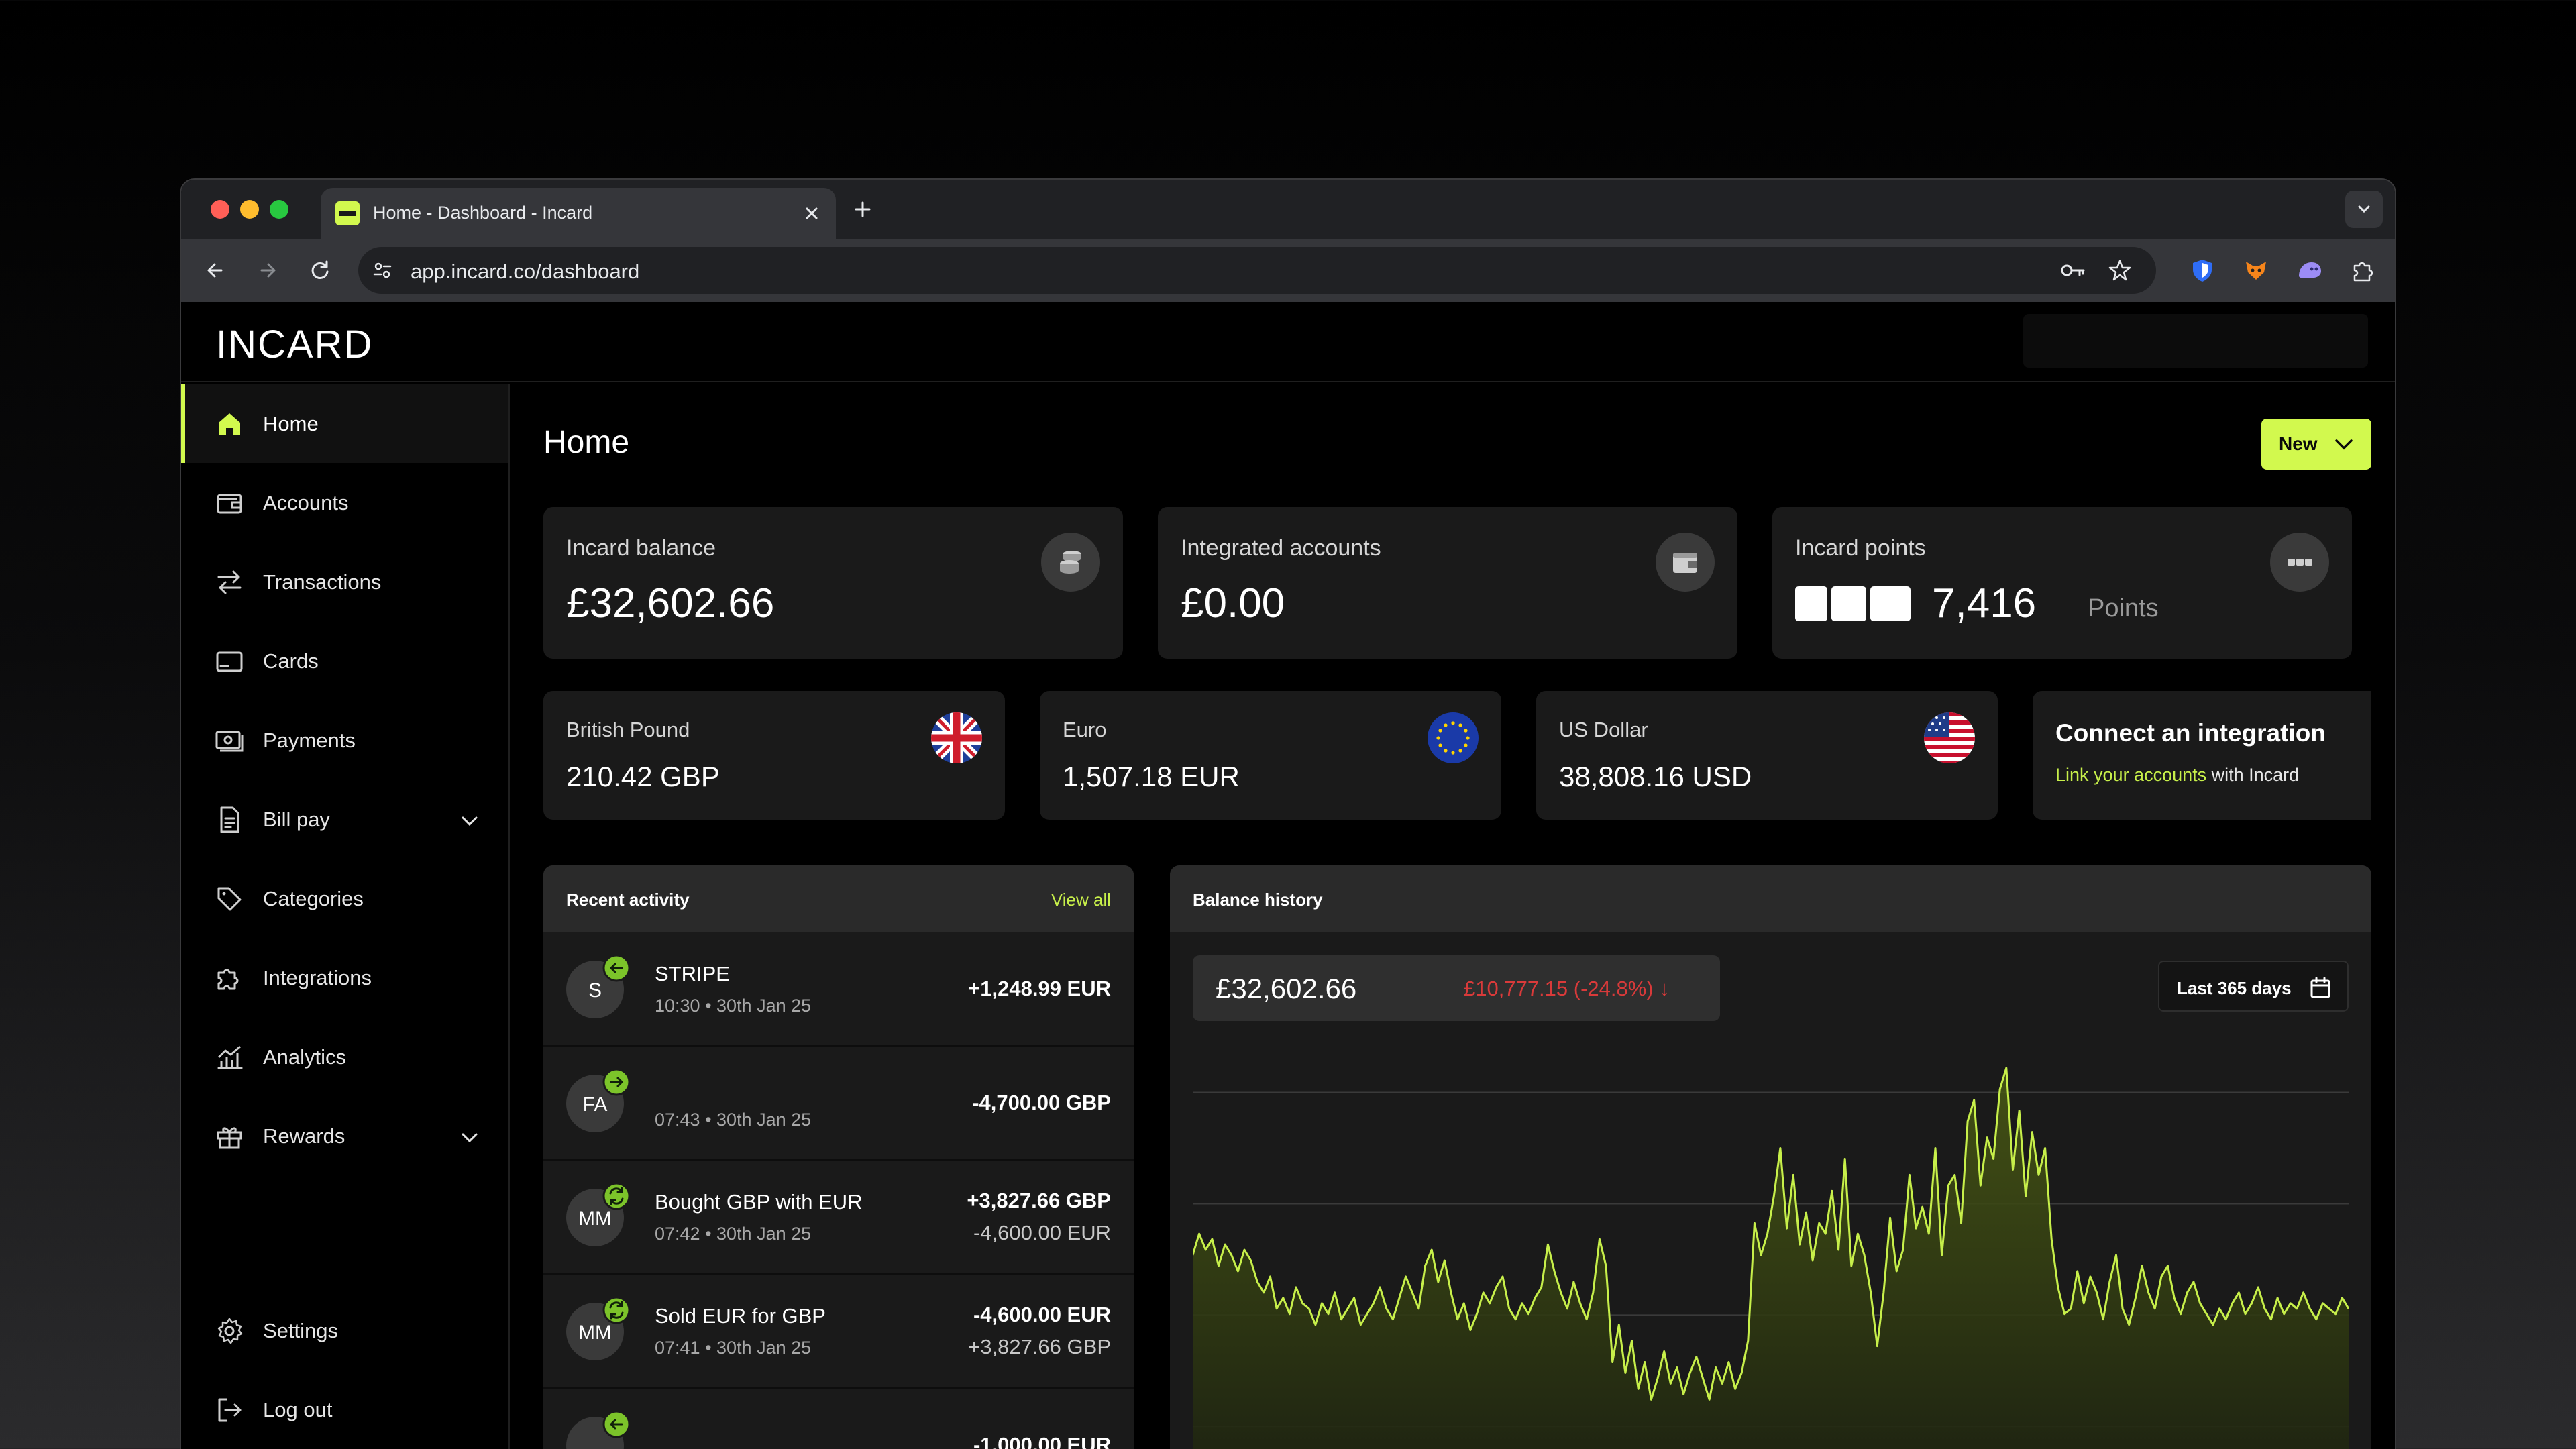  What do you see at coordinates (1603, 729) in the screenshot?
I see `currency-name: US Dollar` at bounding box center [1603, 729].